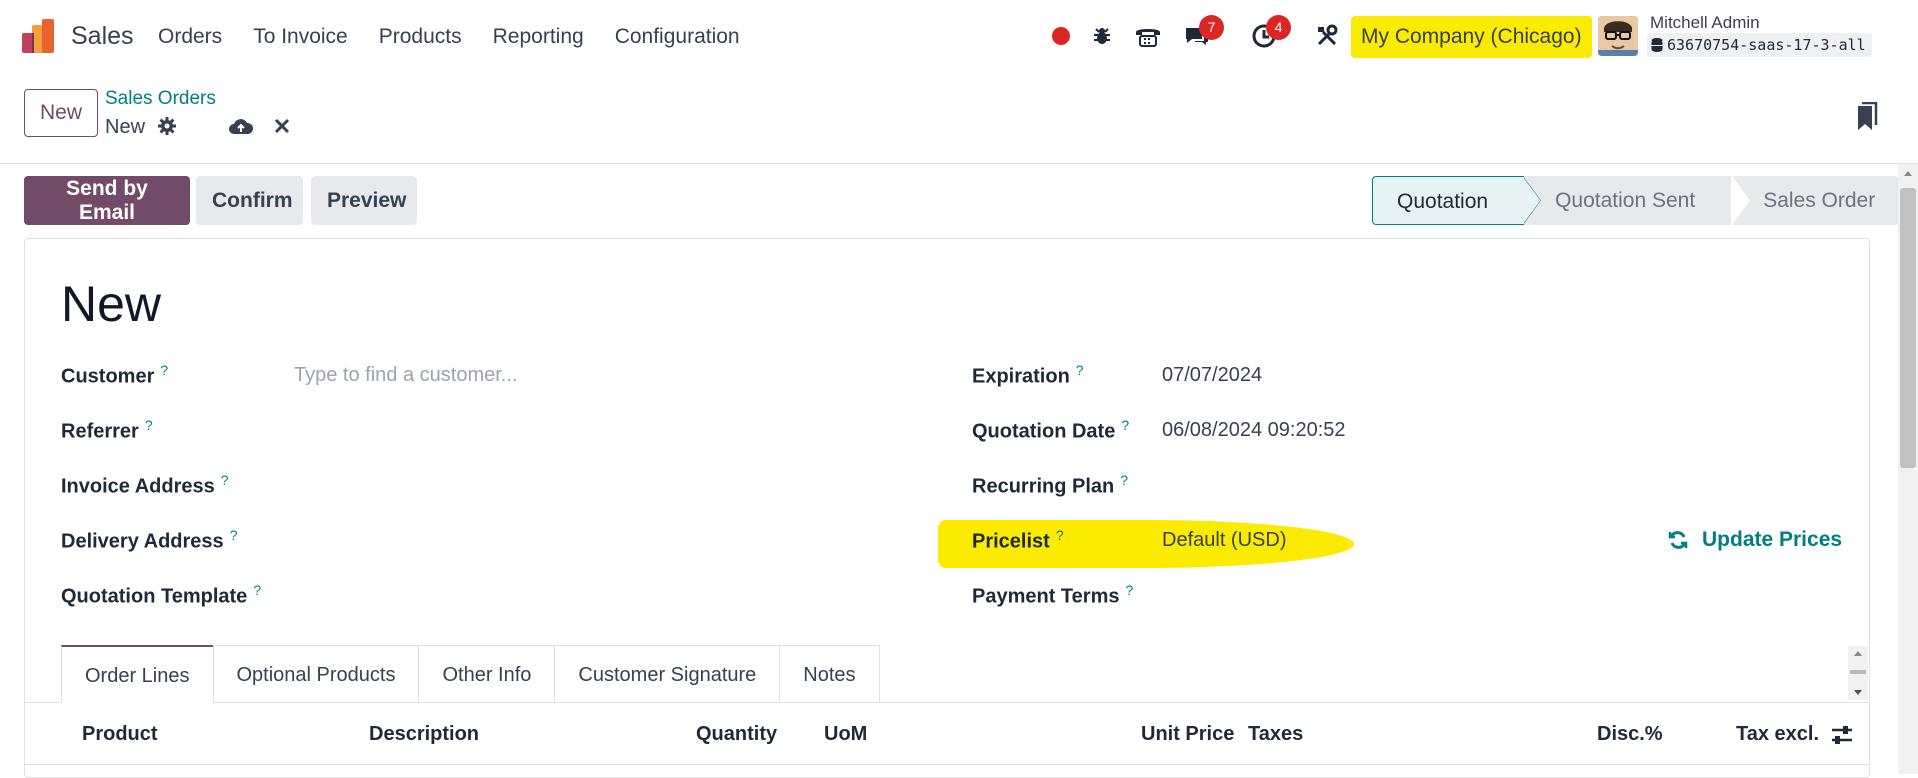  Describe the element at coordinates (145, 485) in the screenshot. I see `invoice-address-label: Invoice Address?` at that location.